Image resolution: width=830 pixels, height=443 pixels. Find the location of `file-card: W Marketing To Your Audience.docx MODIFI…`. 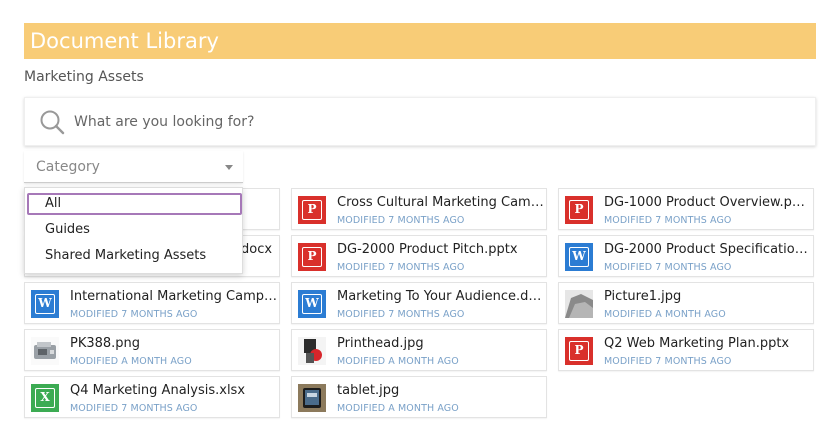

file-card: W Marketing To Your Audience.docx MODIFI… is located at coordinates (419, 303).